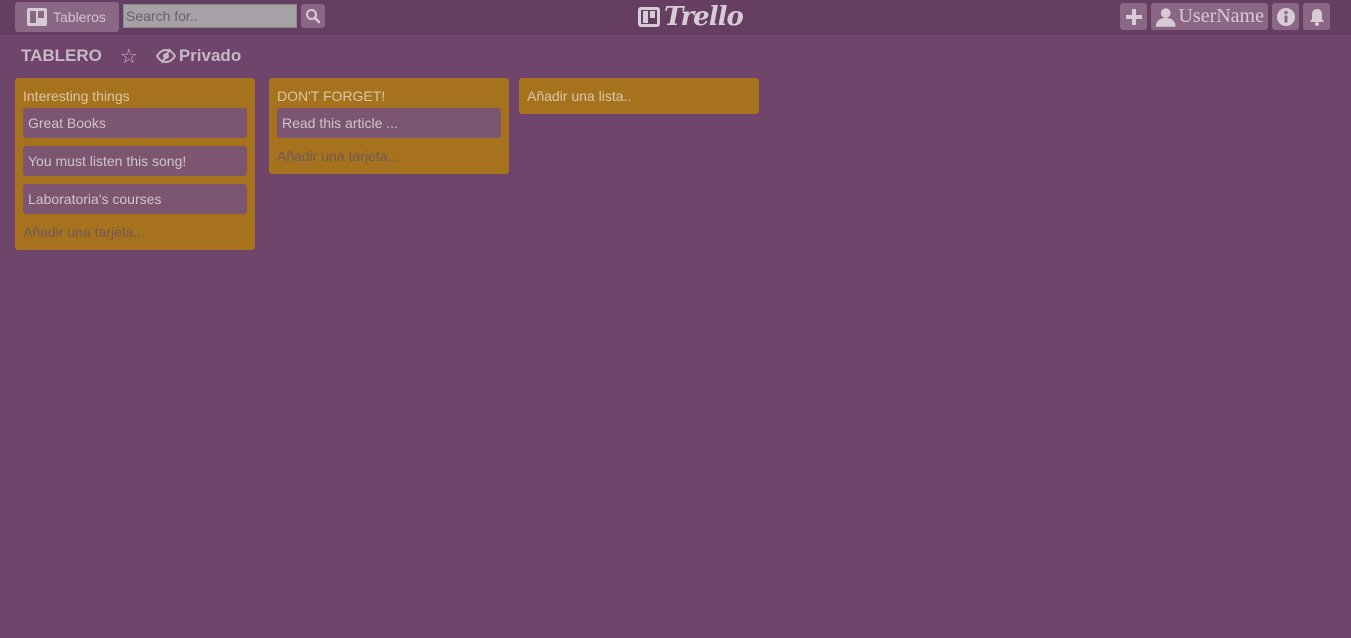 The height and width of the screenshot is (638, 1351). Describe the element at coordinates (135, 199) in the screenshot. I see `card: Laboratoria's courses` at that location.